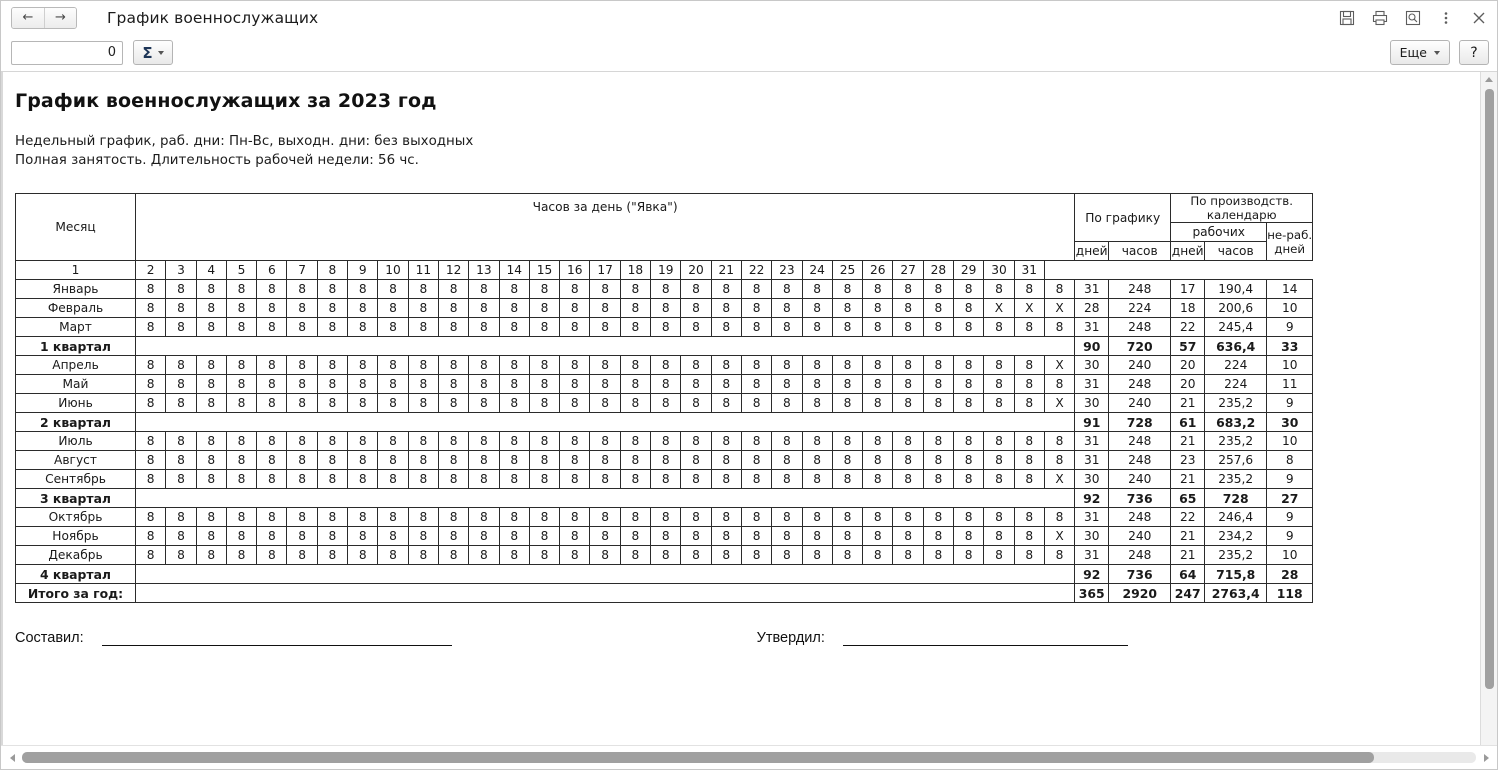 This screenshot has height=770, width=1498. Describe the element at coordinates (28, 17) in the screenshot. I see `back-button: ←` at that location.